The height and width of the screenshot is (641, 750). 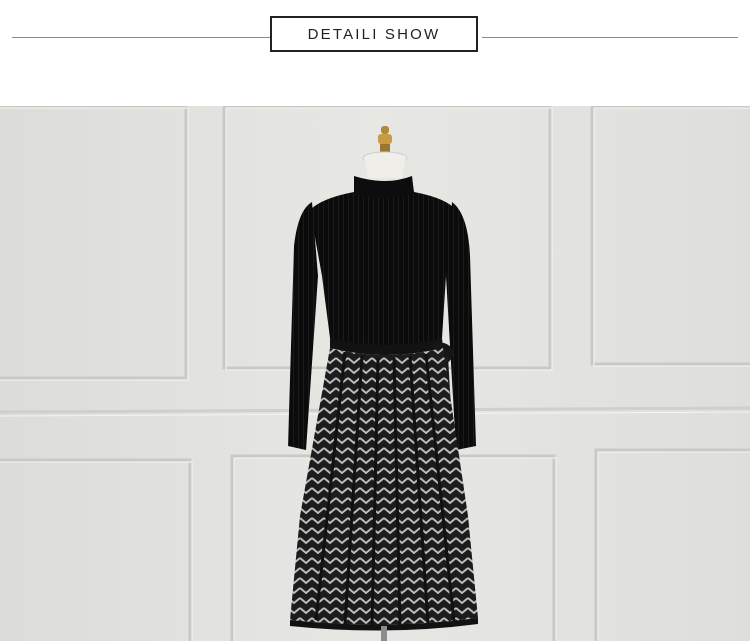 What do you see at coordinates (383, 262) in the screenshot?
I see `dress-bodice` at bounding box center [383, 262].